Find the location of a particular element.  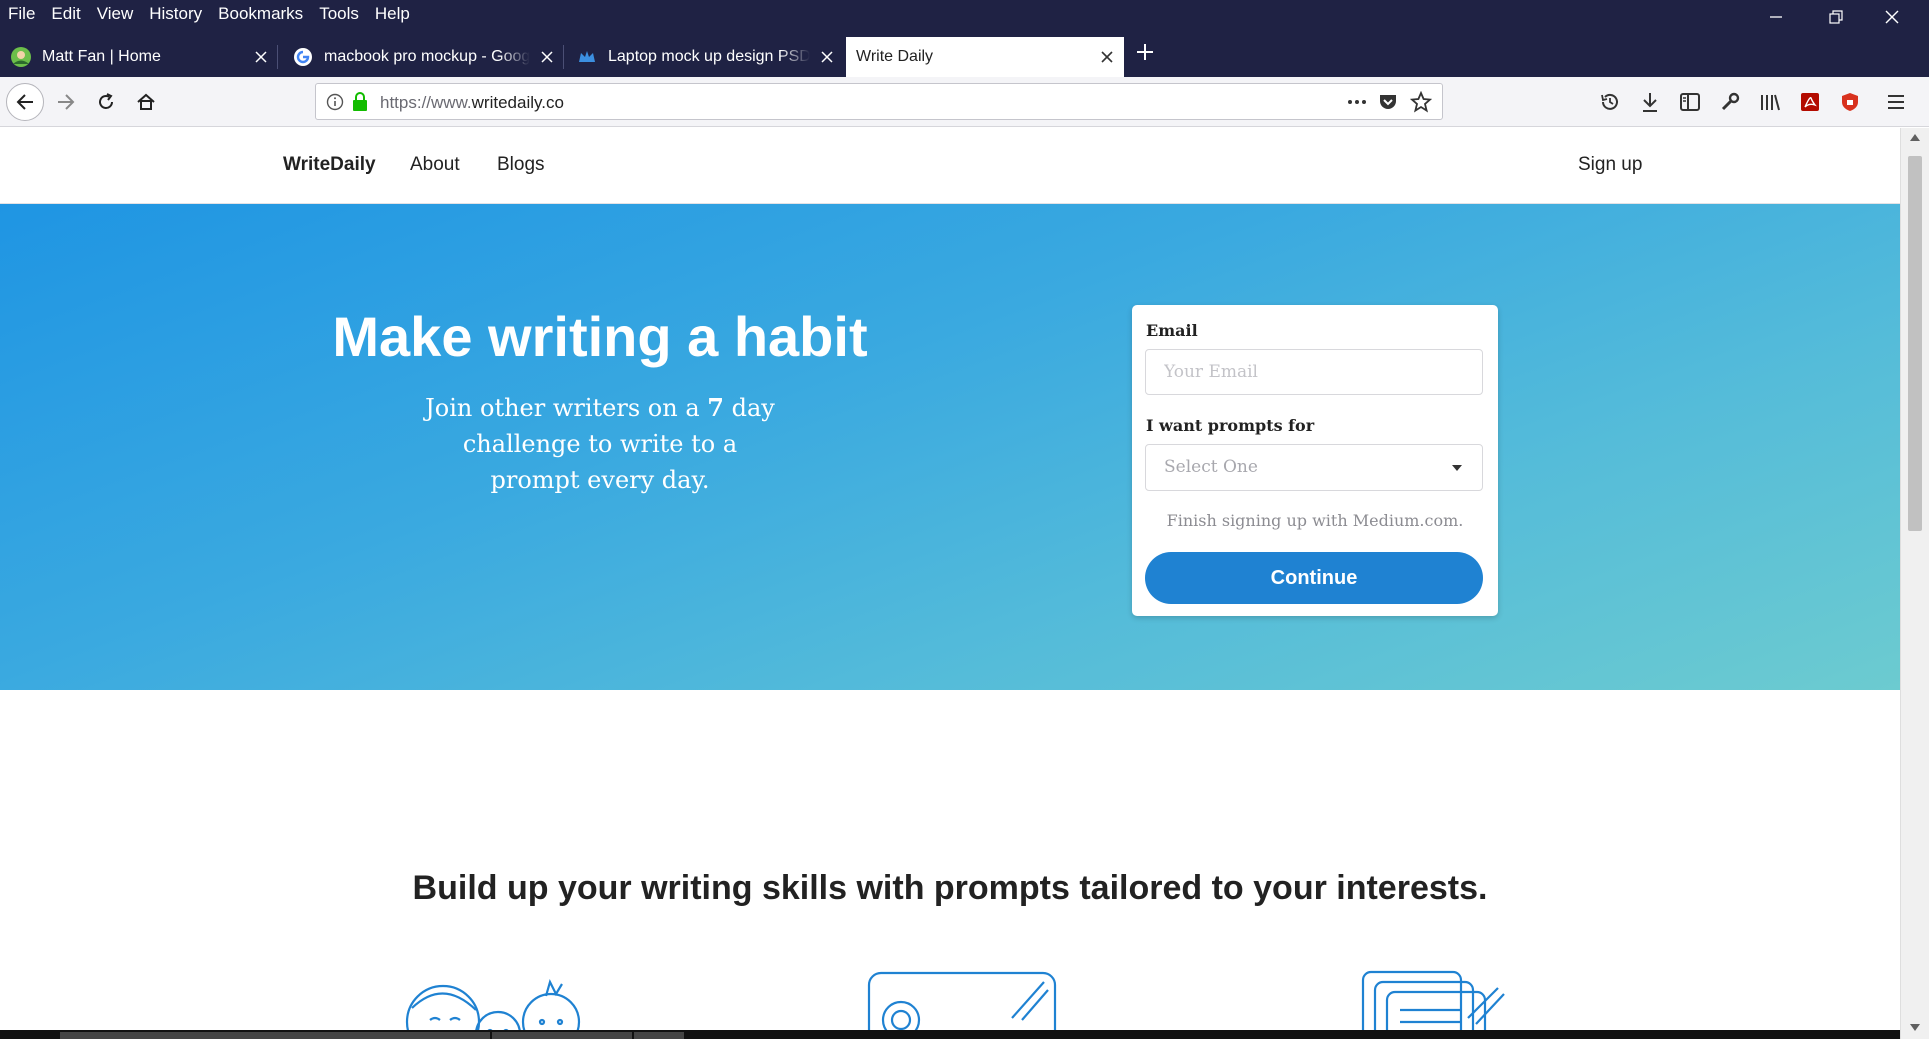

hero-subtitle-text: Join other writers on a is located at coordinates (566, 408).